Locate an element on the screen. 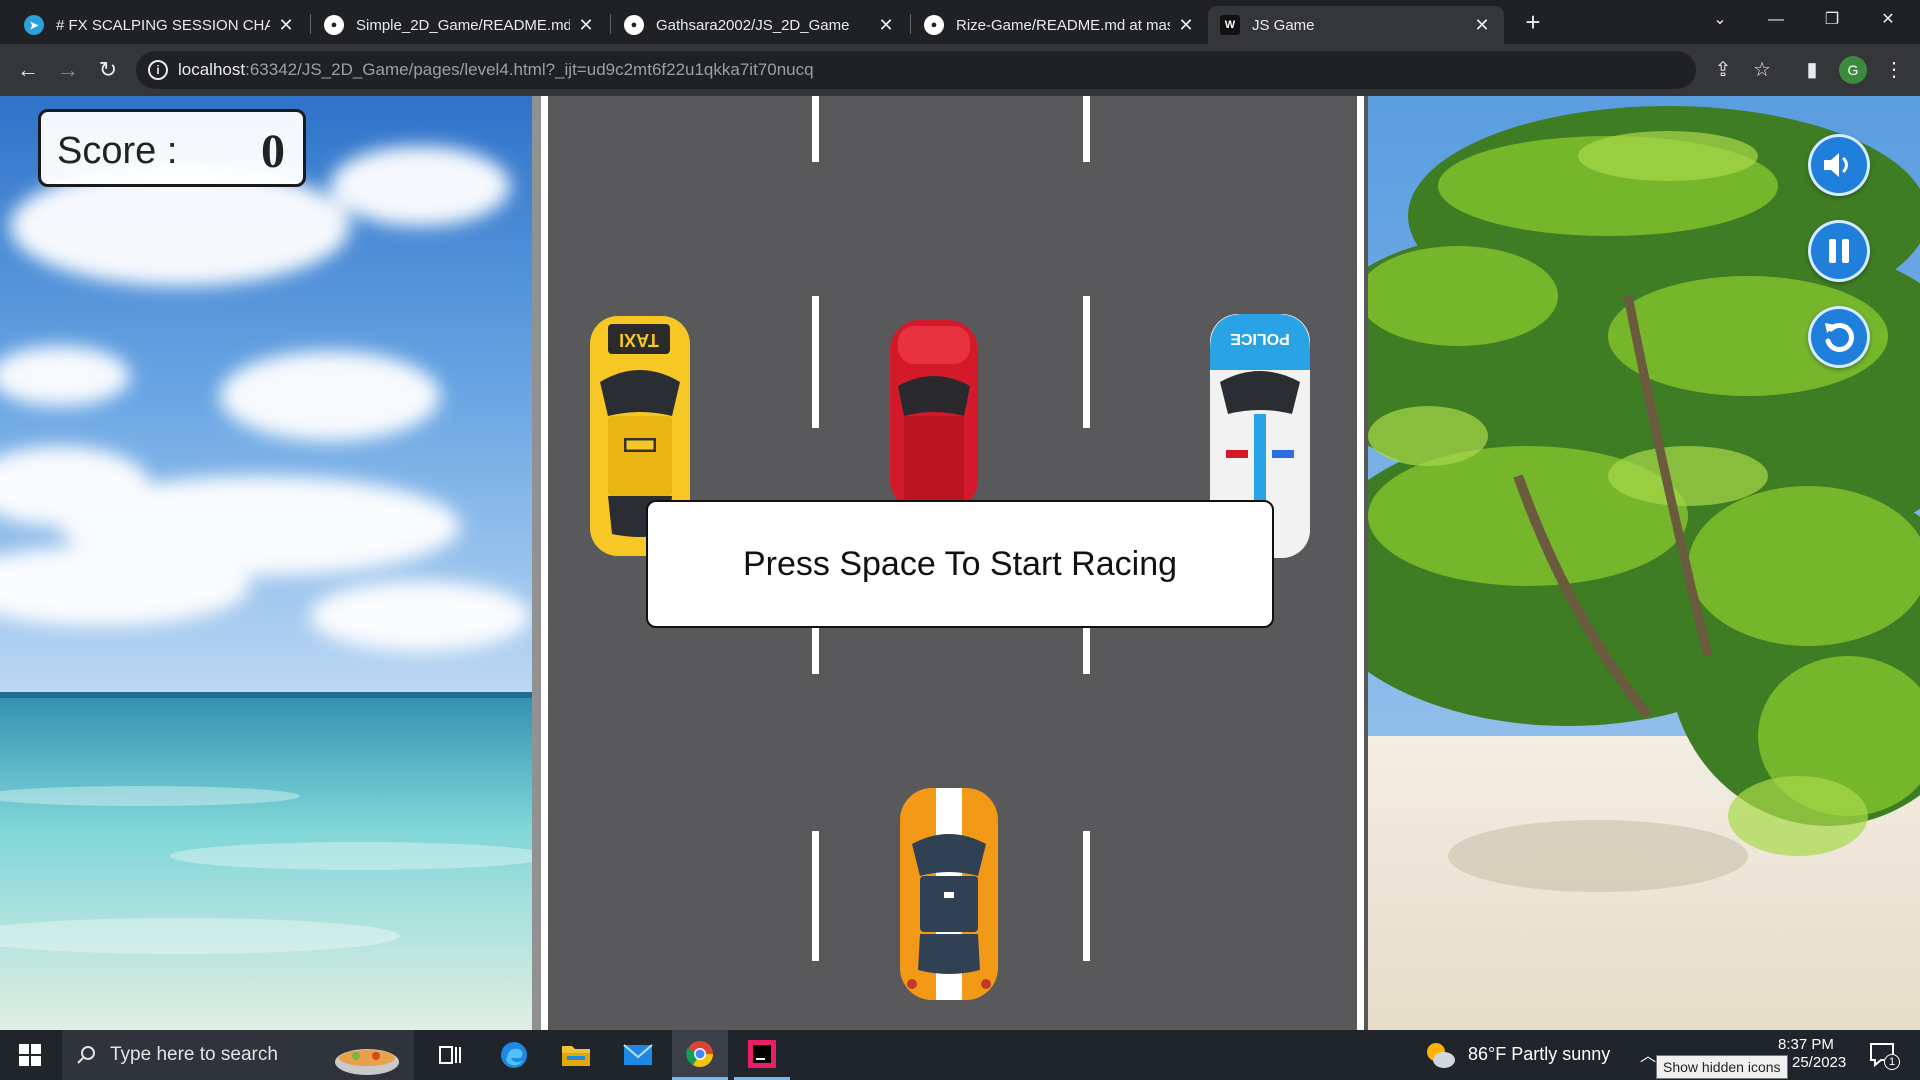 This screenshot has width=1920, height=1080. edge-icon is located at coordinates (514, 1055).